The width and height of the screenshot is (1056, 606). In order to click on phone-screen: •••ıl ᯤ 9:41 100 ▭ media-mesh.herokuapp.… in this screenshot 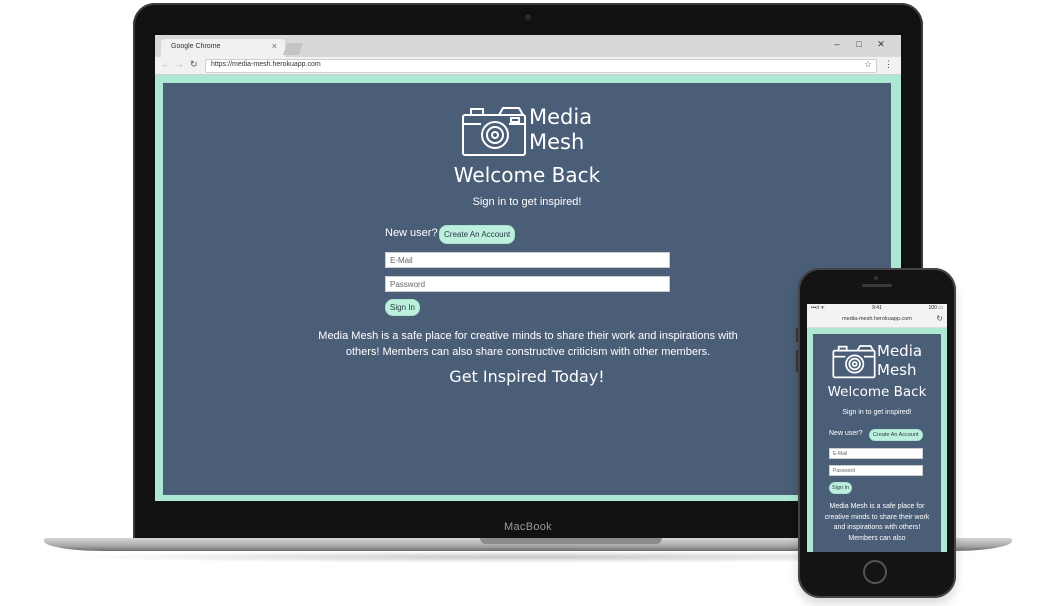, I will do `click(877, 428)`.